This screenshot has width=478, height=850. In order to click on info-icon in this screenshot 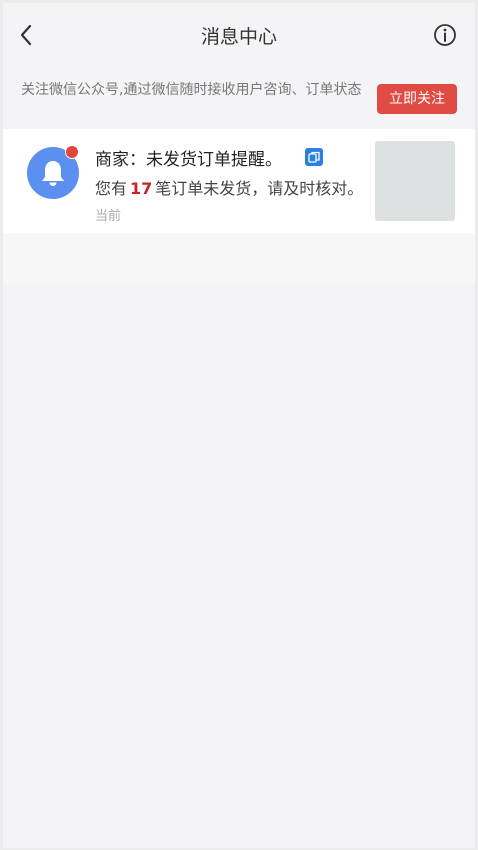, I will do `click(445, 38)`.